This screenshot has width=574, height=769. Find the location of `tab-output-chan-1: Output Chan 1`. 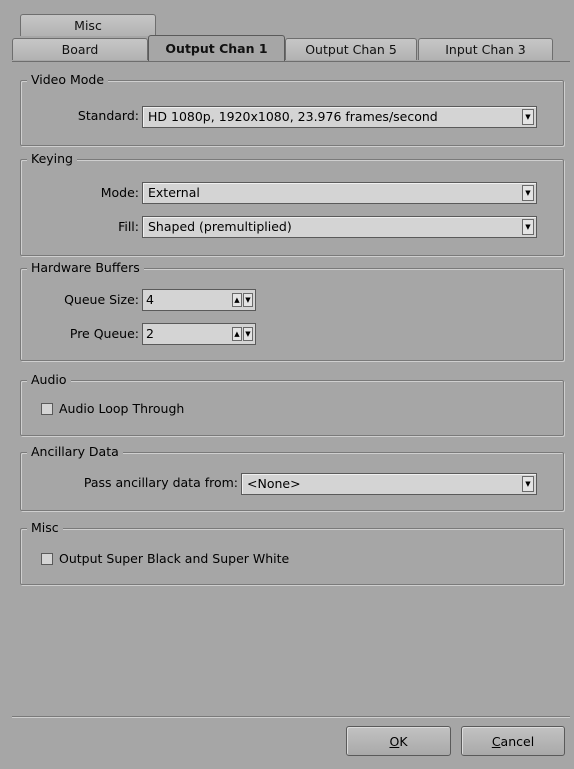

tab-output-chan-1: Output Chan 1 is located at coordinates (216, 48).